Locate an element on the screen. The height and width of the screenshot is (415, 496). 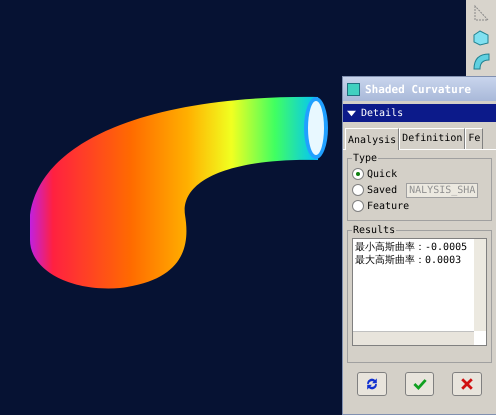
radio-label: Saved is located at coordinates (382, 190).